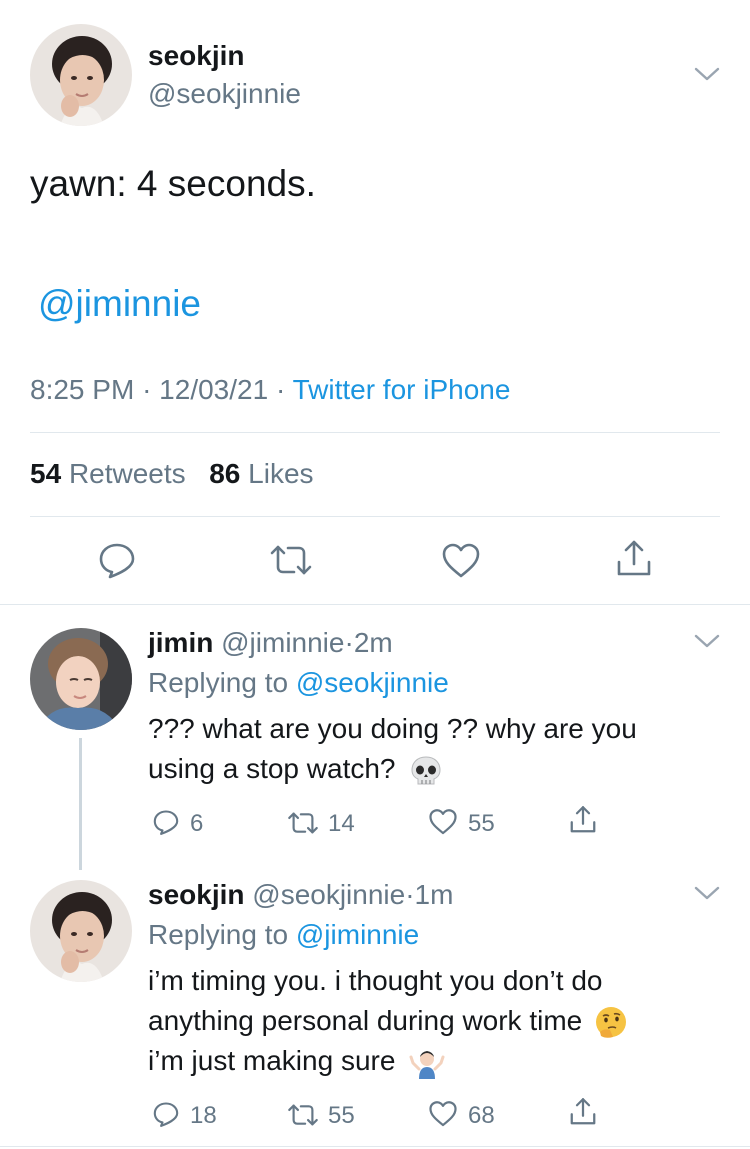 This screenshot has width=750, height=1149. What do you see at coordinates (196, 894) in the screenshot?
I see `reply-display-name: seokjin` at bounding box center [196, 894].